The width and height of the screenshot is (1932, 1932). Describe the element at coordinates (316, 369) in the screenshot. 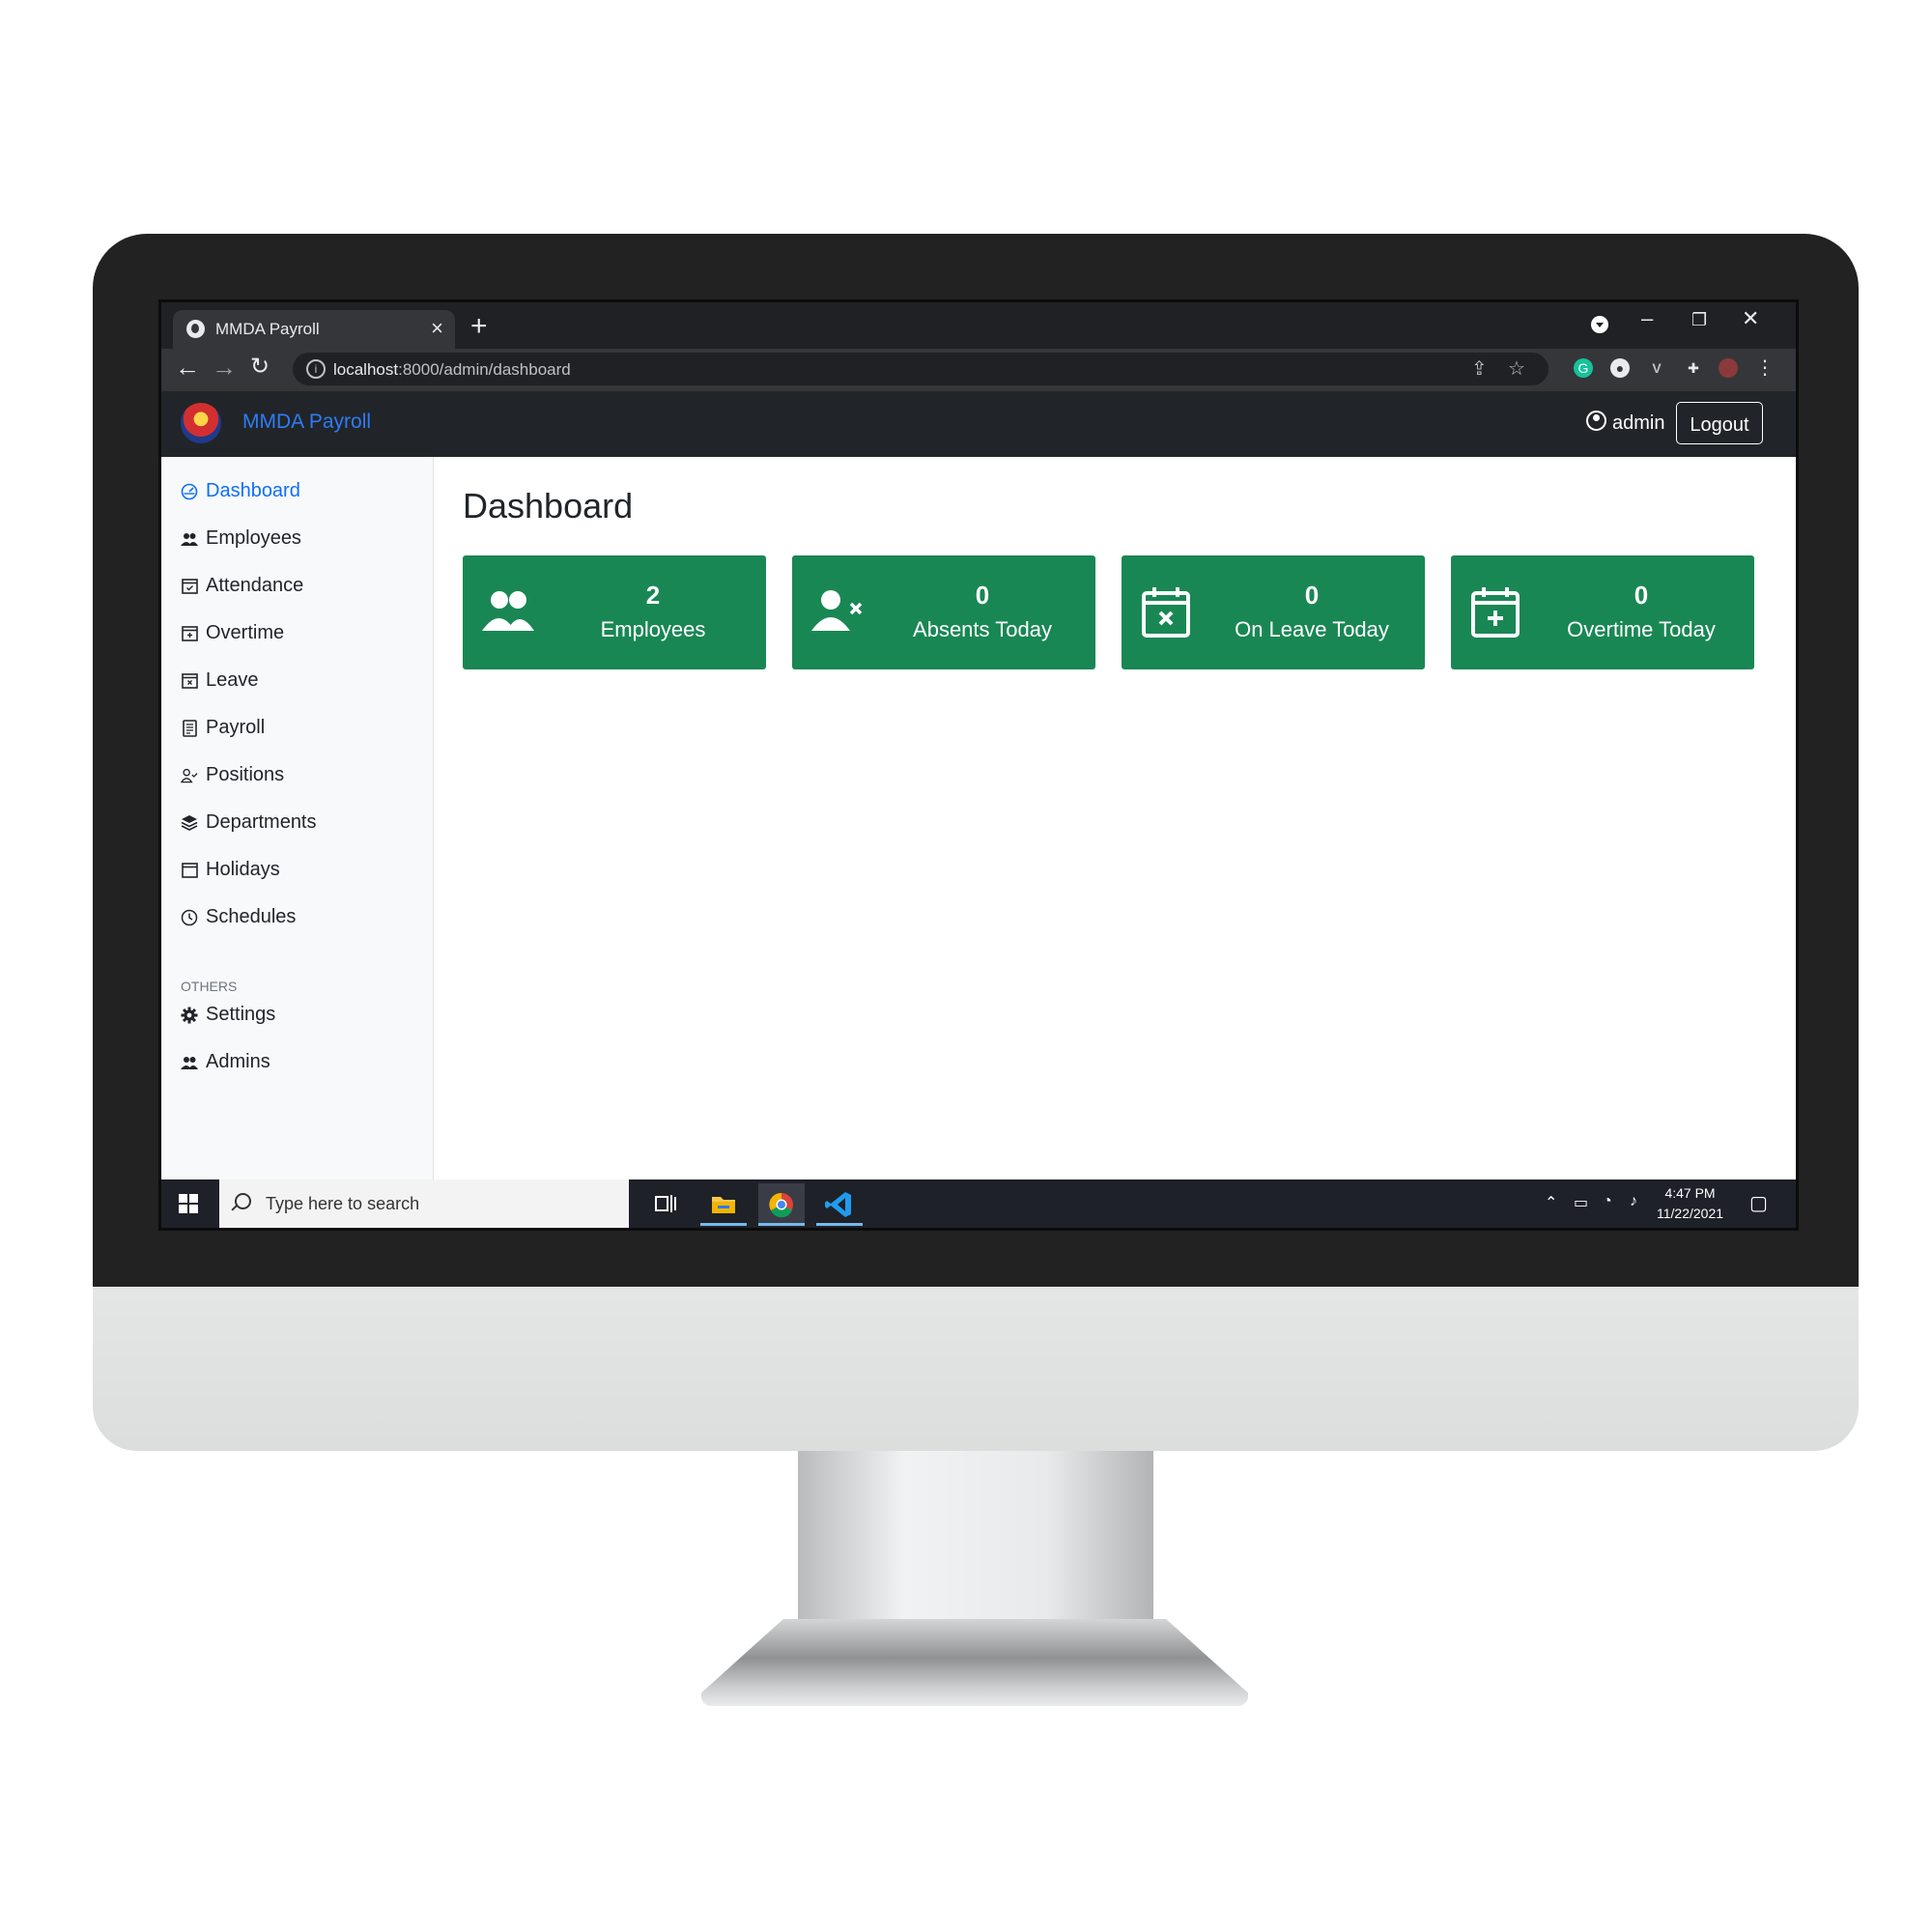

I see `info-icon: i` at that location.